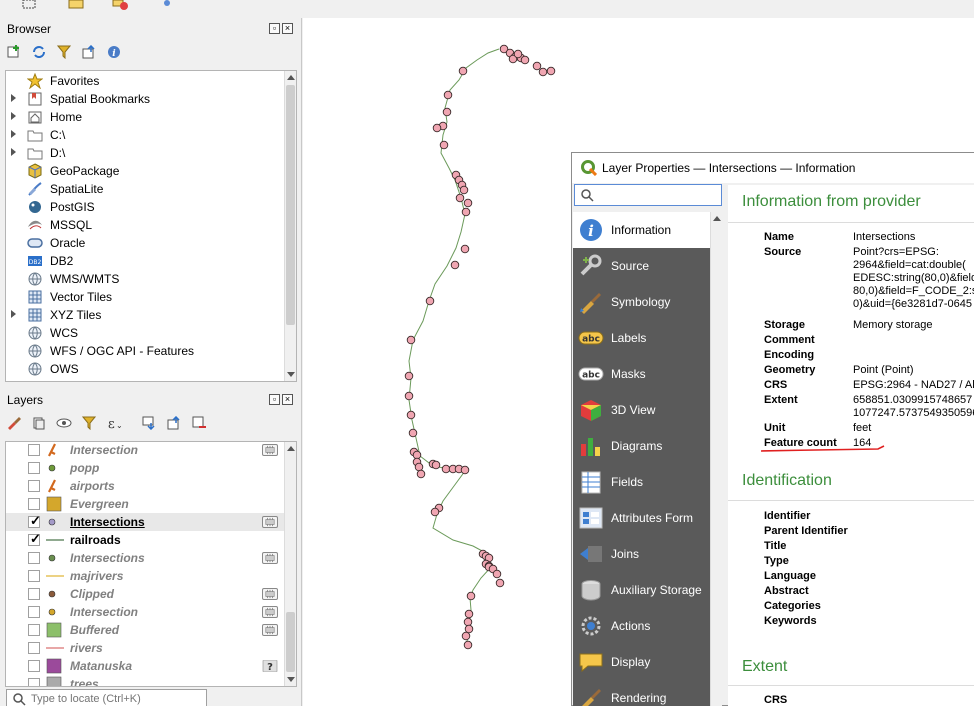 This screenshot has width=974, height=706. Describe the element at coordinates (641, 662) in the screenshot. I see `nav-item-display: Display` at that location.